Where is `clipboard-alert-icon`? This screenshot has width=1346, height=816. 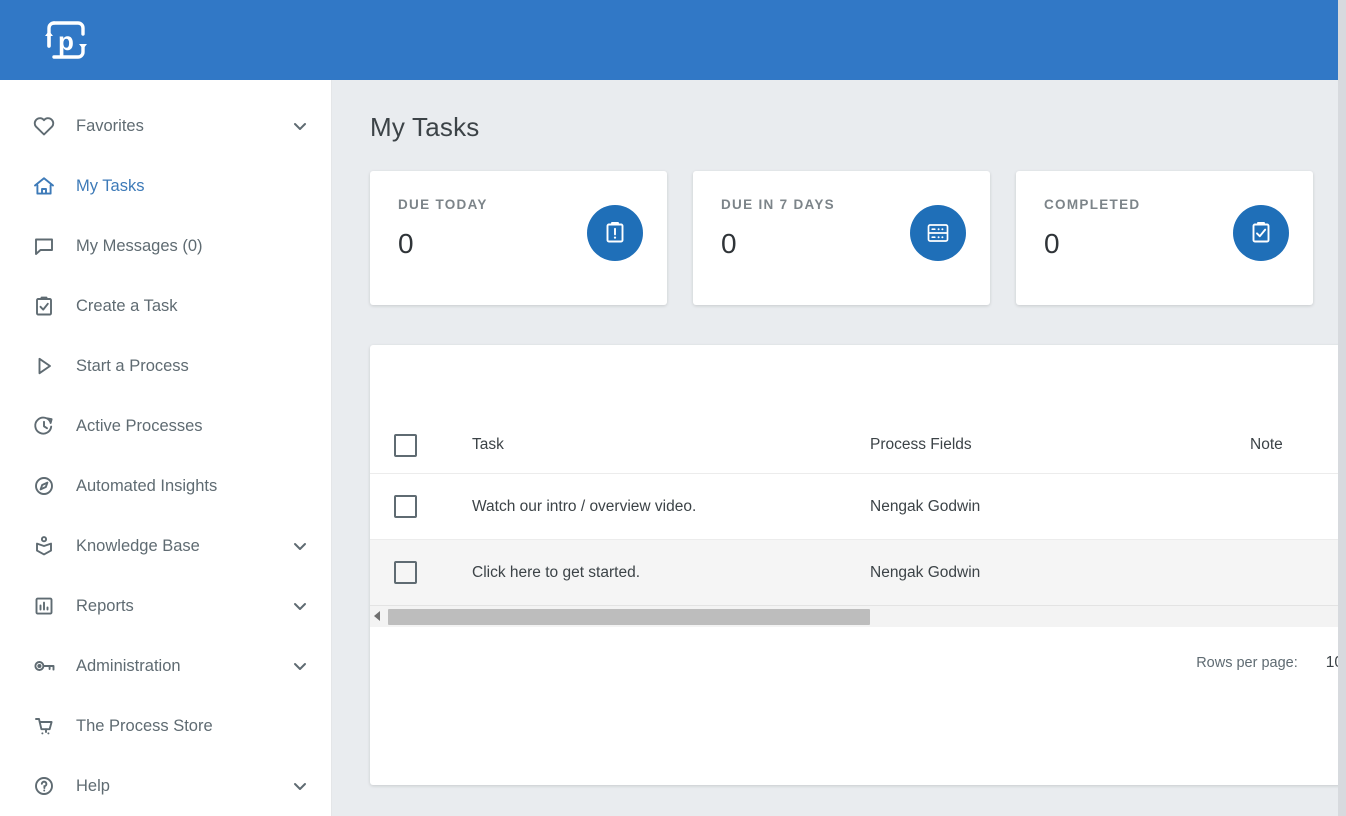 clipboard-alert-icon is located at coordinates (615, 232).